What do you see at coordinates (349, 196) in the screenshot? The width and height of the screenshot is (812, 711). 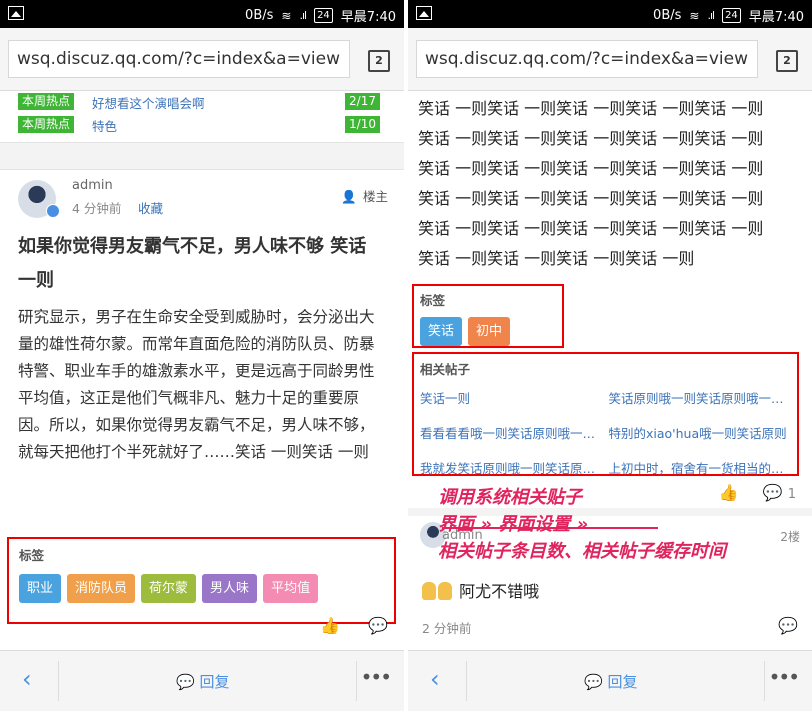 I see `user-icon: 👤` at bounding box center [349, 196].